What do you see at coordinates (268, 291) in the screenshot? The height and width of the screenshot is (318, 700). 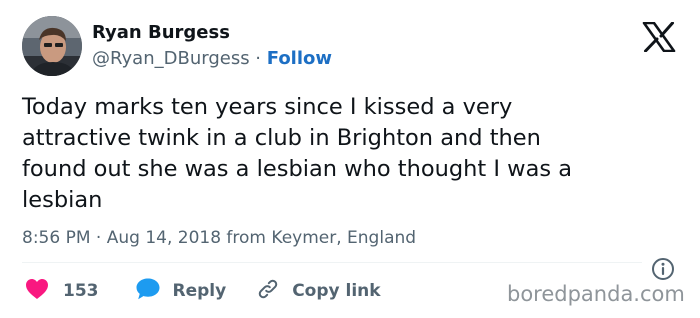 I see `link-icon` at bounding box center [268, 291].